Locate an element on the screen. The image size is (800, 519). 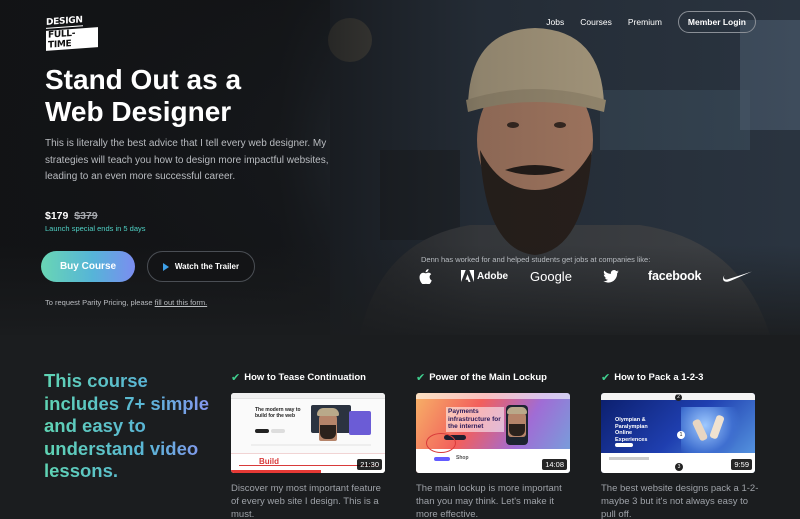
nav-courses: Courses is located at coordinates (596, 22).